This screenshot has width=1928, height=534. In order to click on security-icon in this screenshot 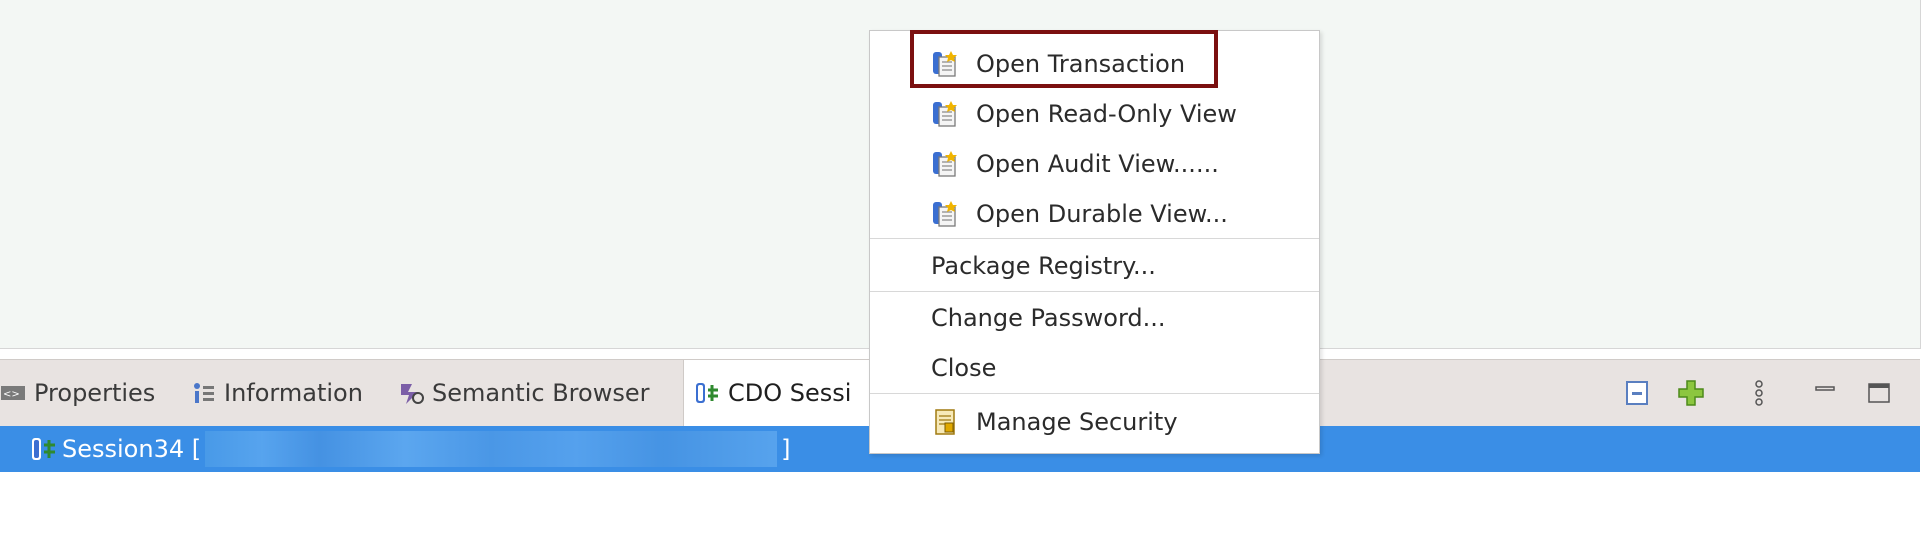, I will do `click(945, 422)`.